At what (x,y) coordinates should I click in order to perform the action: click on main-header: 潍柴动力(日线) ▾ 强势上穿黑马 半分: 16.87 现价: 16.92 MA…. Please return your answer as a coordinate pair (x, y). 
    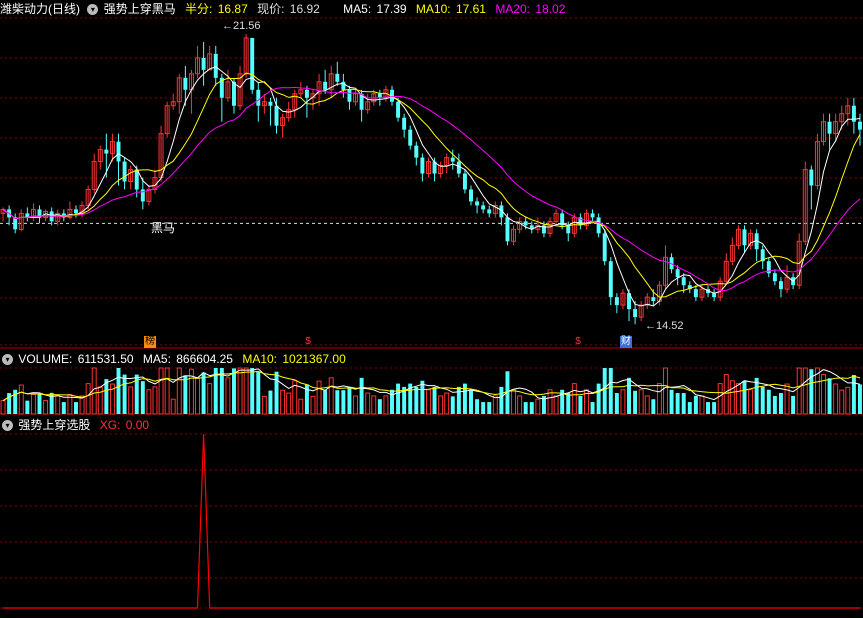
    Looking at the image, I should click on (283, 9).